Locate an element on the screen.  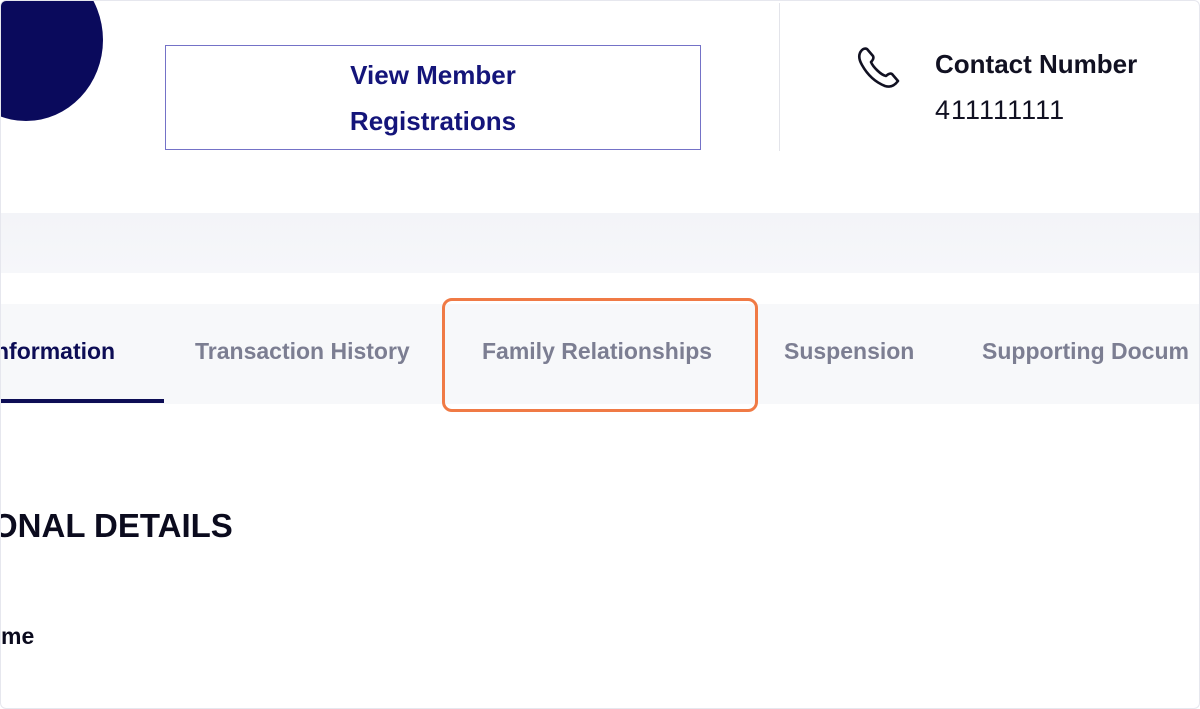
contact-number-value: 411111111 is located at coordinates (1000, 110).